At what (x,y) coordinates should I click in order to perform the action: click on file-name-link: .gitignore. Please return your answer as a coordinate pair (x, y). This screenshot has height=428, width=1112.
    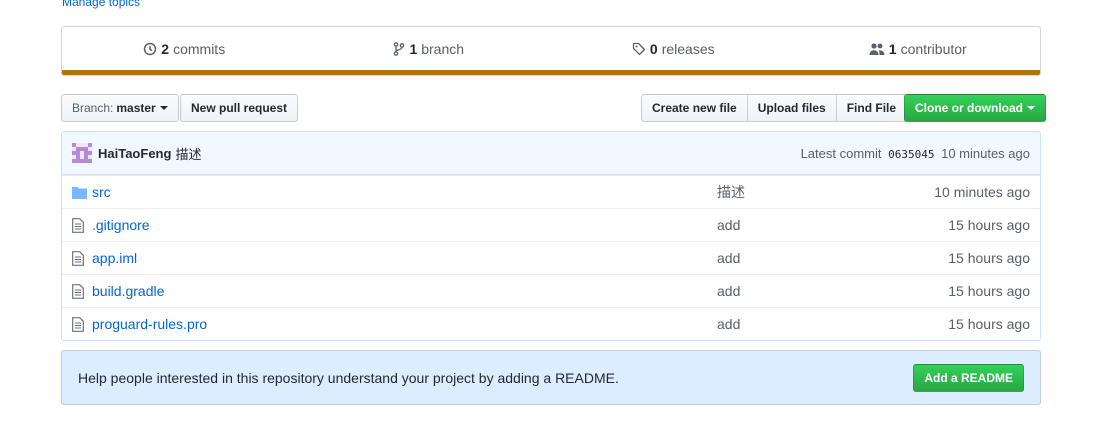
    Looking at the image, I should click on (404, 225).